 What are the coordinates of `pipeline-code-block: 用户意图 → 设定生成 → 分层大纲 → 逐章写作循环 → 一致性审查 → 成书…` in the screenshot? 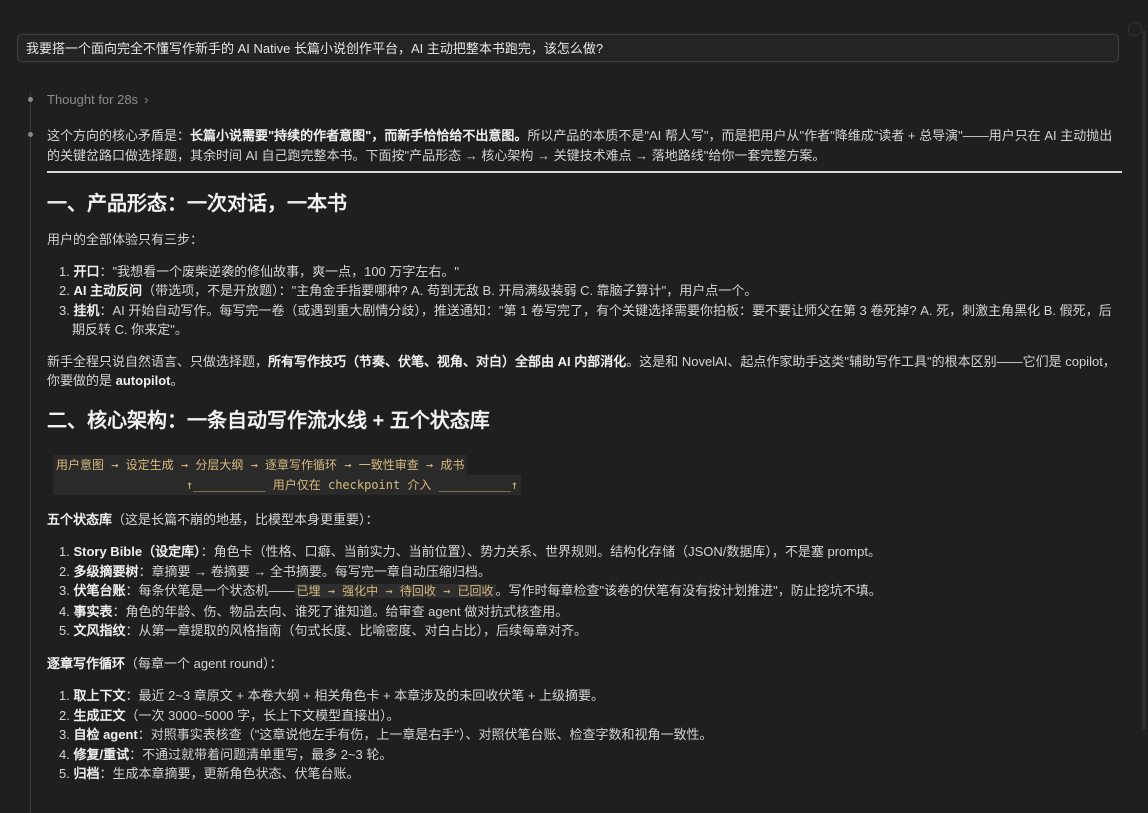 It's located at (584, 474).